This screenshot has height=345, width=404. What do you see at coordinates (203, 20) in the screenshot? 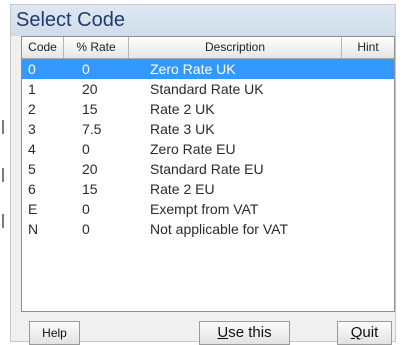
I see `dialog-title: Select Code` at bounding box center [203, 20].